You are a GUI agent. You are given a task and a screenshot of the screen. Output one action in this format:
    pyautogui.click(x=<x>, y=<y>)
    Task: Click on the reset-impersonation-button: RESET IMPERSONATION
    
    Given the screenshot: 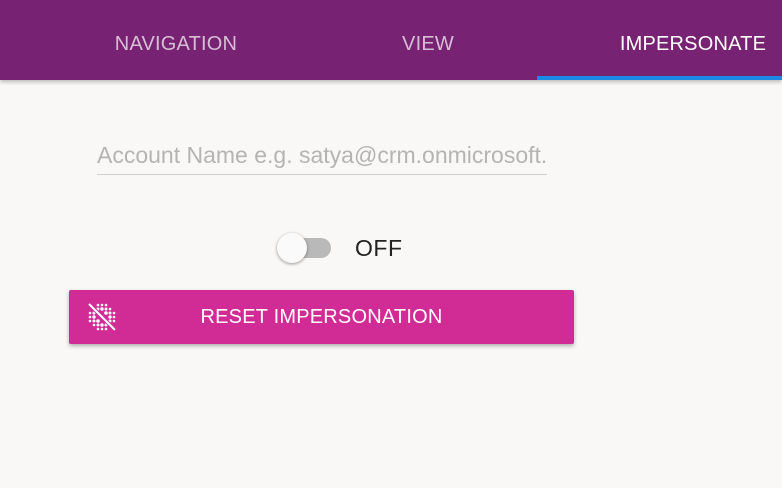 What is the action you would take?
    pyautogui.click(x=321, y=317)
    